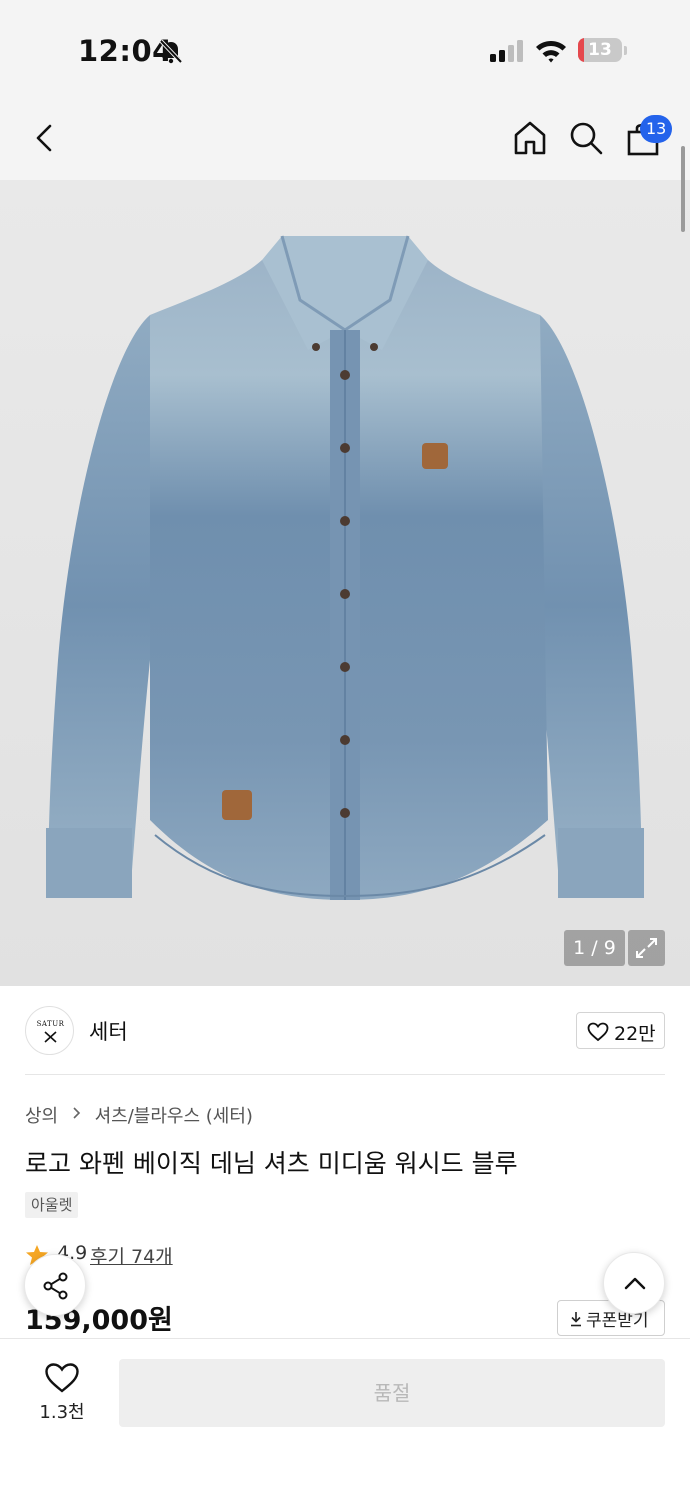 This screenshot has width=690, height=1500. I want to click on share-button, so click(55, 1285).